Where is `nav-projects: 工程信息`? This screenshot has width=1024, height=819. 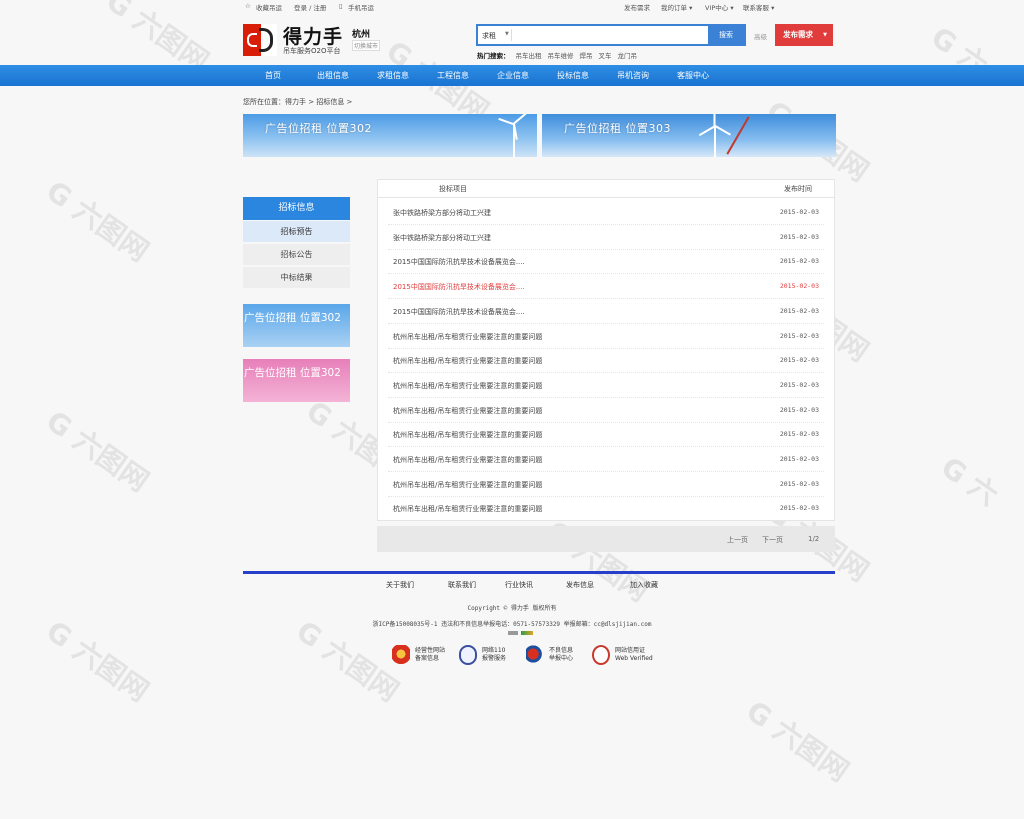 nav-projects: 工程信息 is located at coordinates (453, 75).